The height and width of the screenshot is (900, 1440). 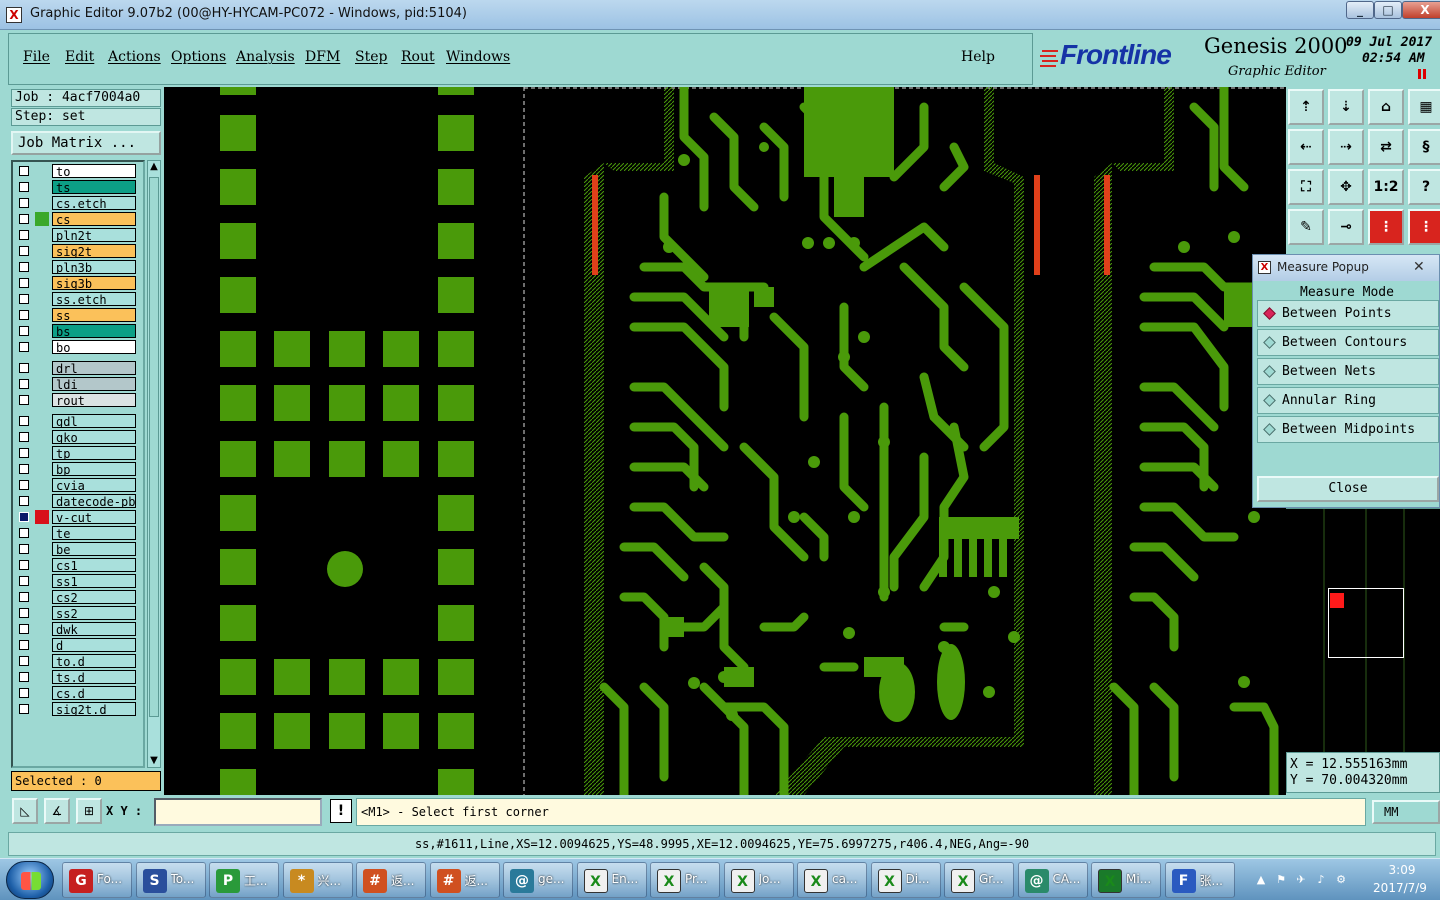 I want to click on layer-name: v-cut, so click(x=94, y=517).